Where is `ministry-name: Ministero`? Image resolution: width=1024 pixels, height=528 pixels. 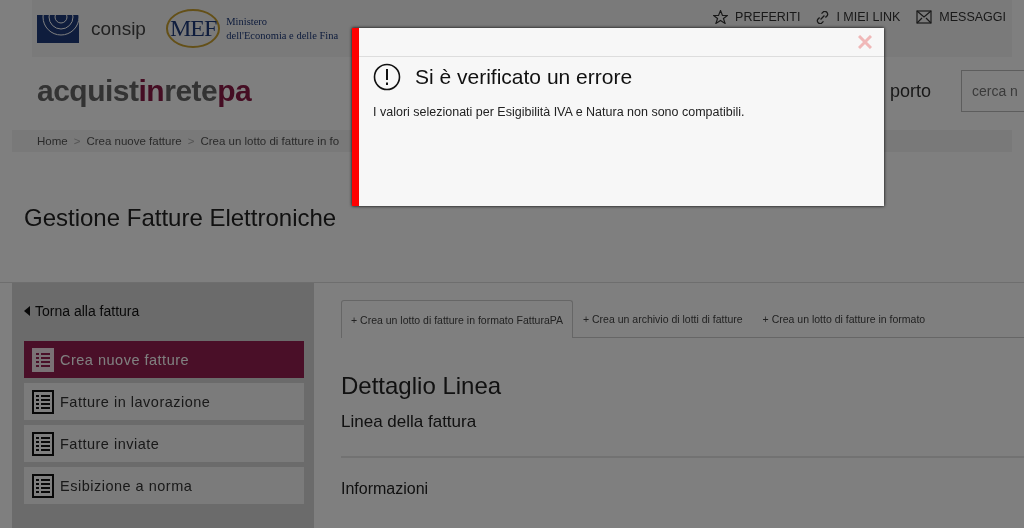 ministry-name: Ministero is located at coordinates (247, 21).